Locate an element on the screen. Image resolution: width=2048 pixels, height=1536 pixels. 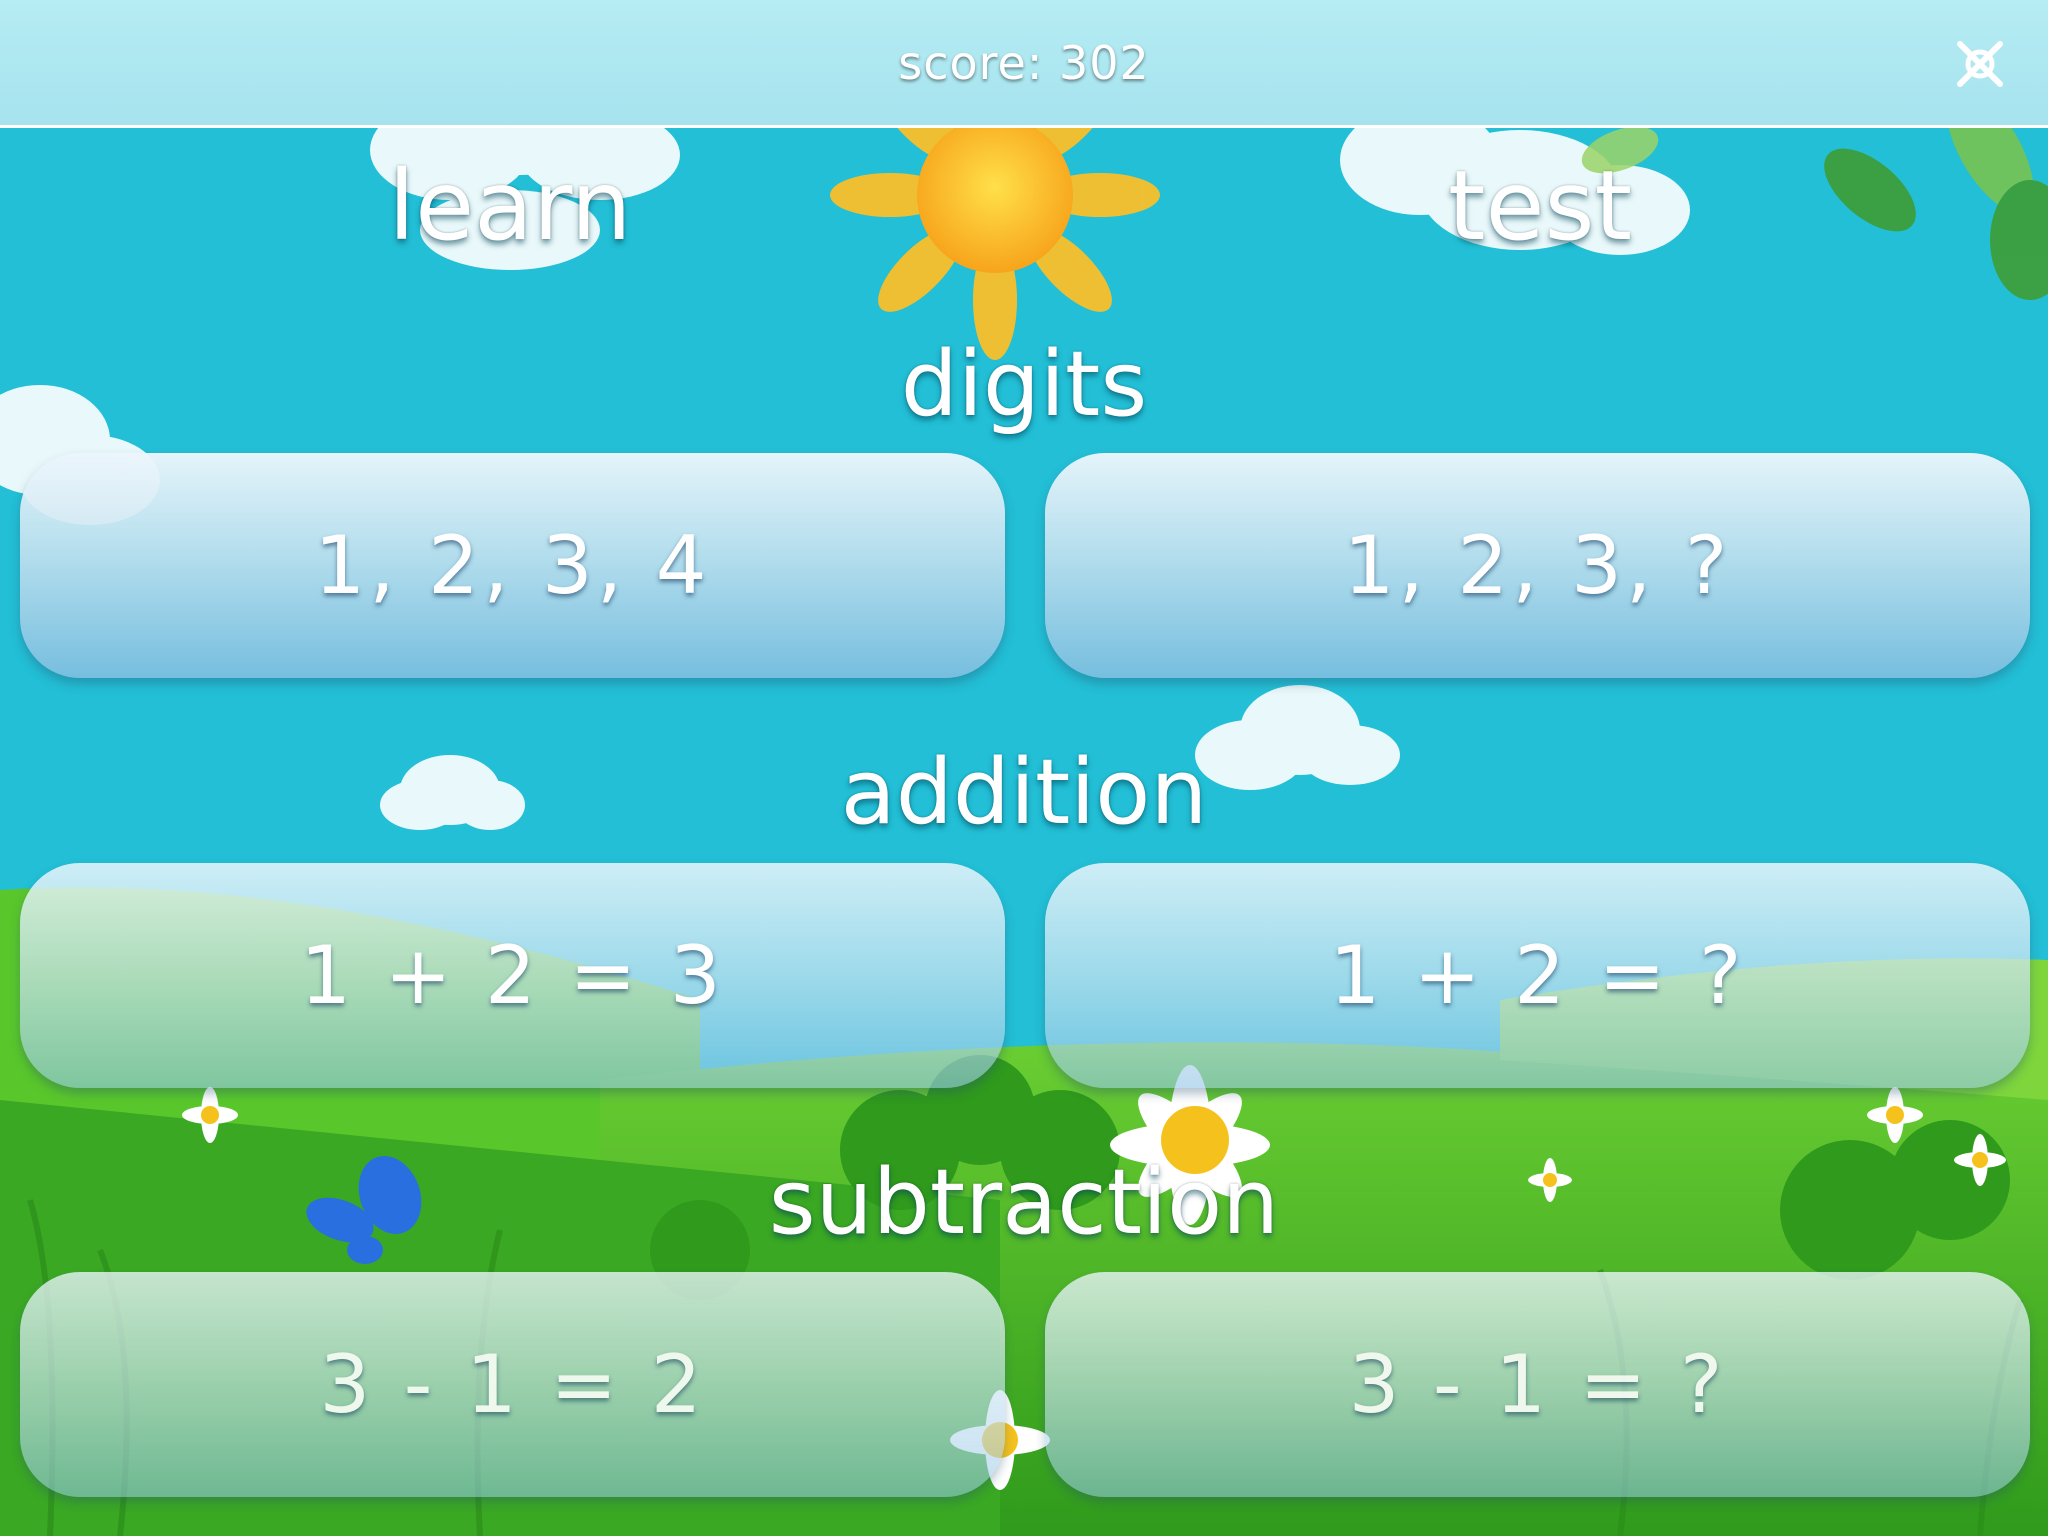
test-subtraction-button: 3 - 1 = ? is located at coordinates (1537, 1384).